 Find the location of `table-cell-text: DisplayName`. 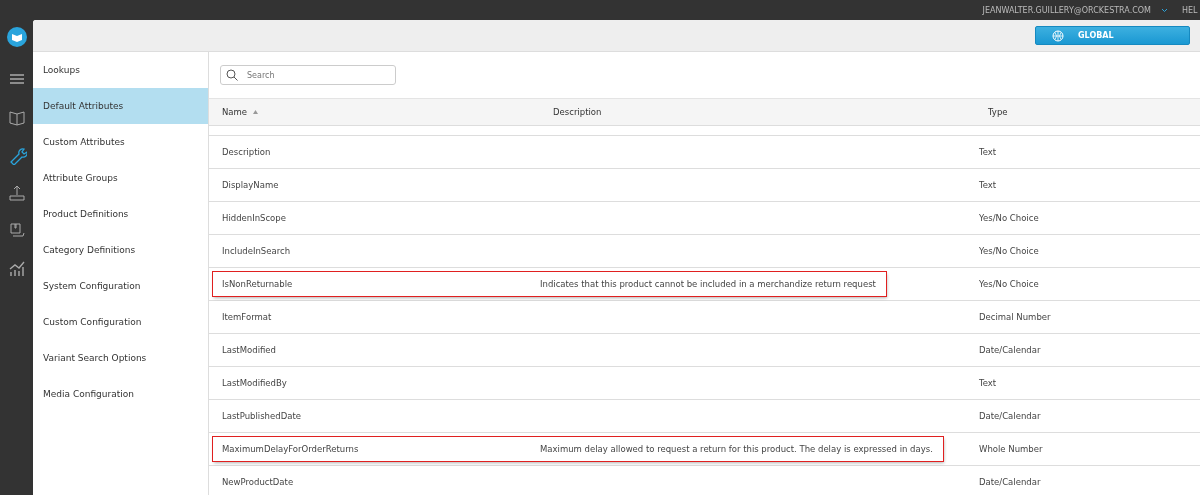

table-cell-text: DisplayName is located at coordinates (250, 185).